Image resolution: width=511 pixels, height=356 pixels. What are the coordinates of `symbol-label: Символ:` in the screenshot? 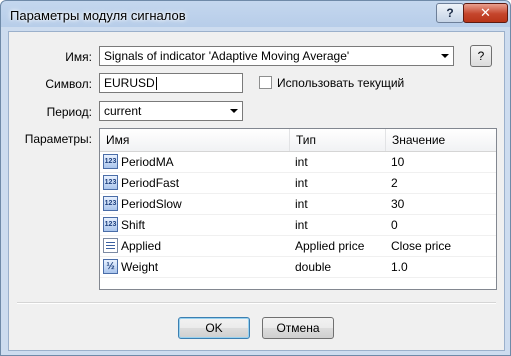 It's located at (68, 84).